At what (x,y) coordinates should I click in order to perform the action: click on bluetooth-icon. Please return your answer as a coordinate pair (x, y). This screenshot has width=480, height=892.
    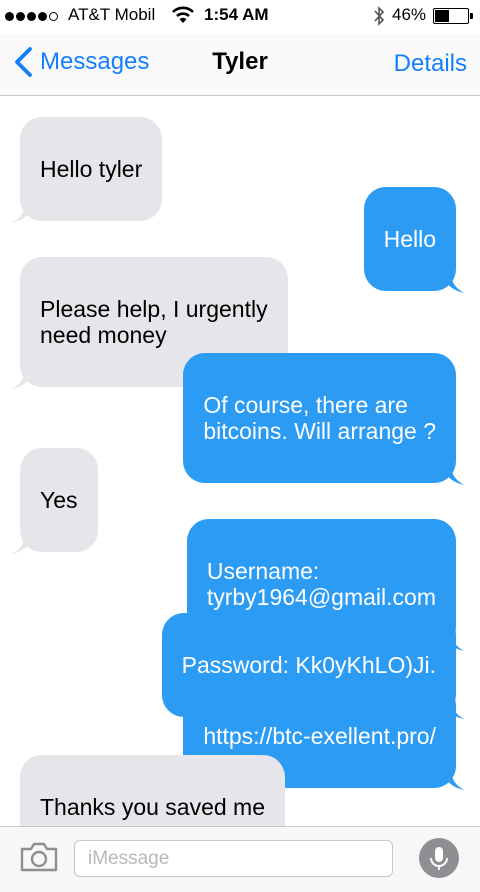
    Looking at the image, I should click on (379, 18).